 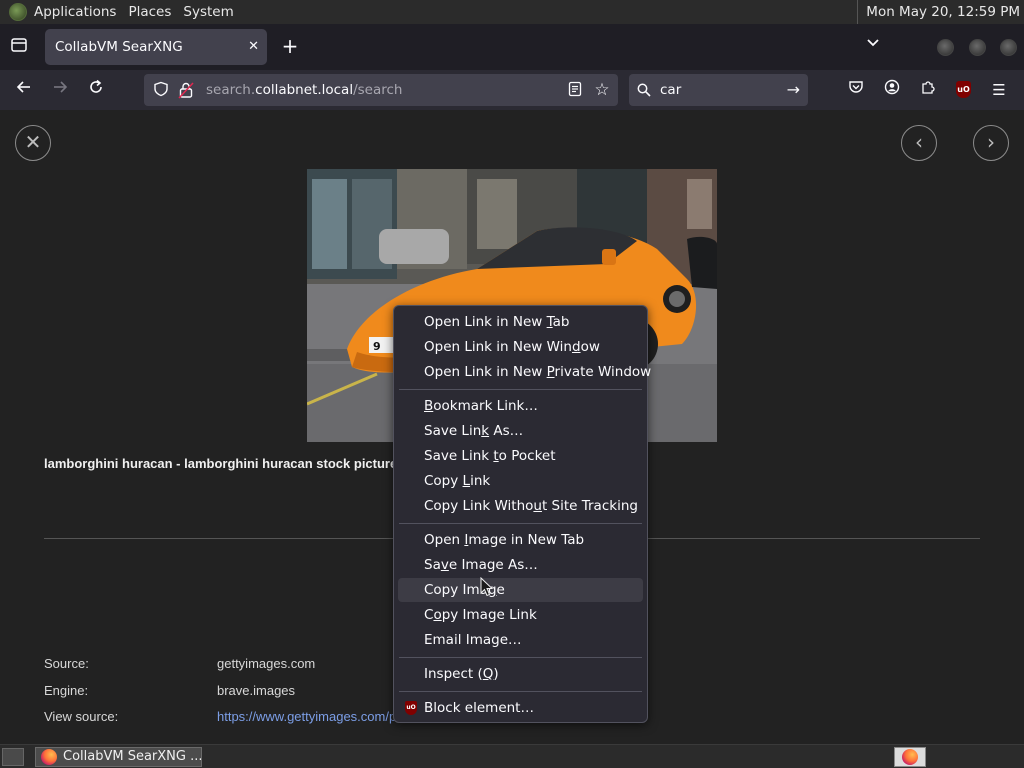 I want to click on workspace-switcher, so click(x=910, y=757).